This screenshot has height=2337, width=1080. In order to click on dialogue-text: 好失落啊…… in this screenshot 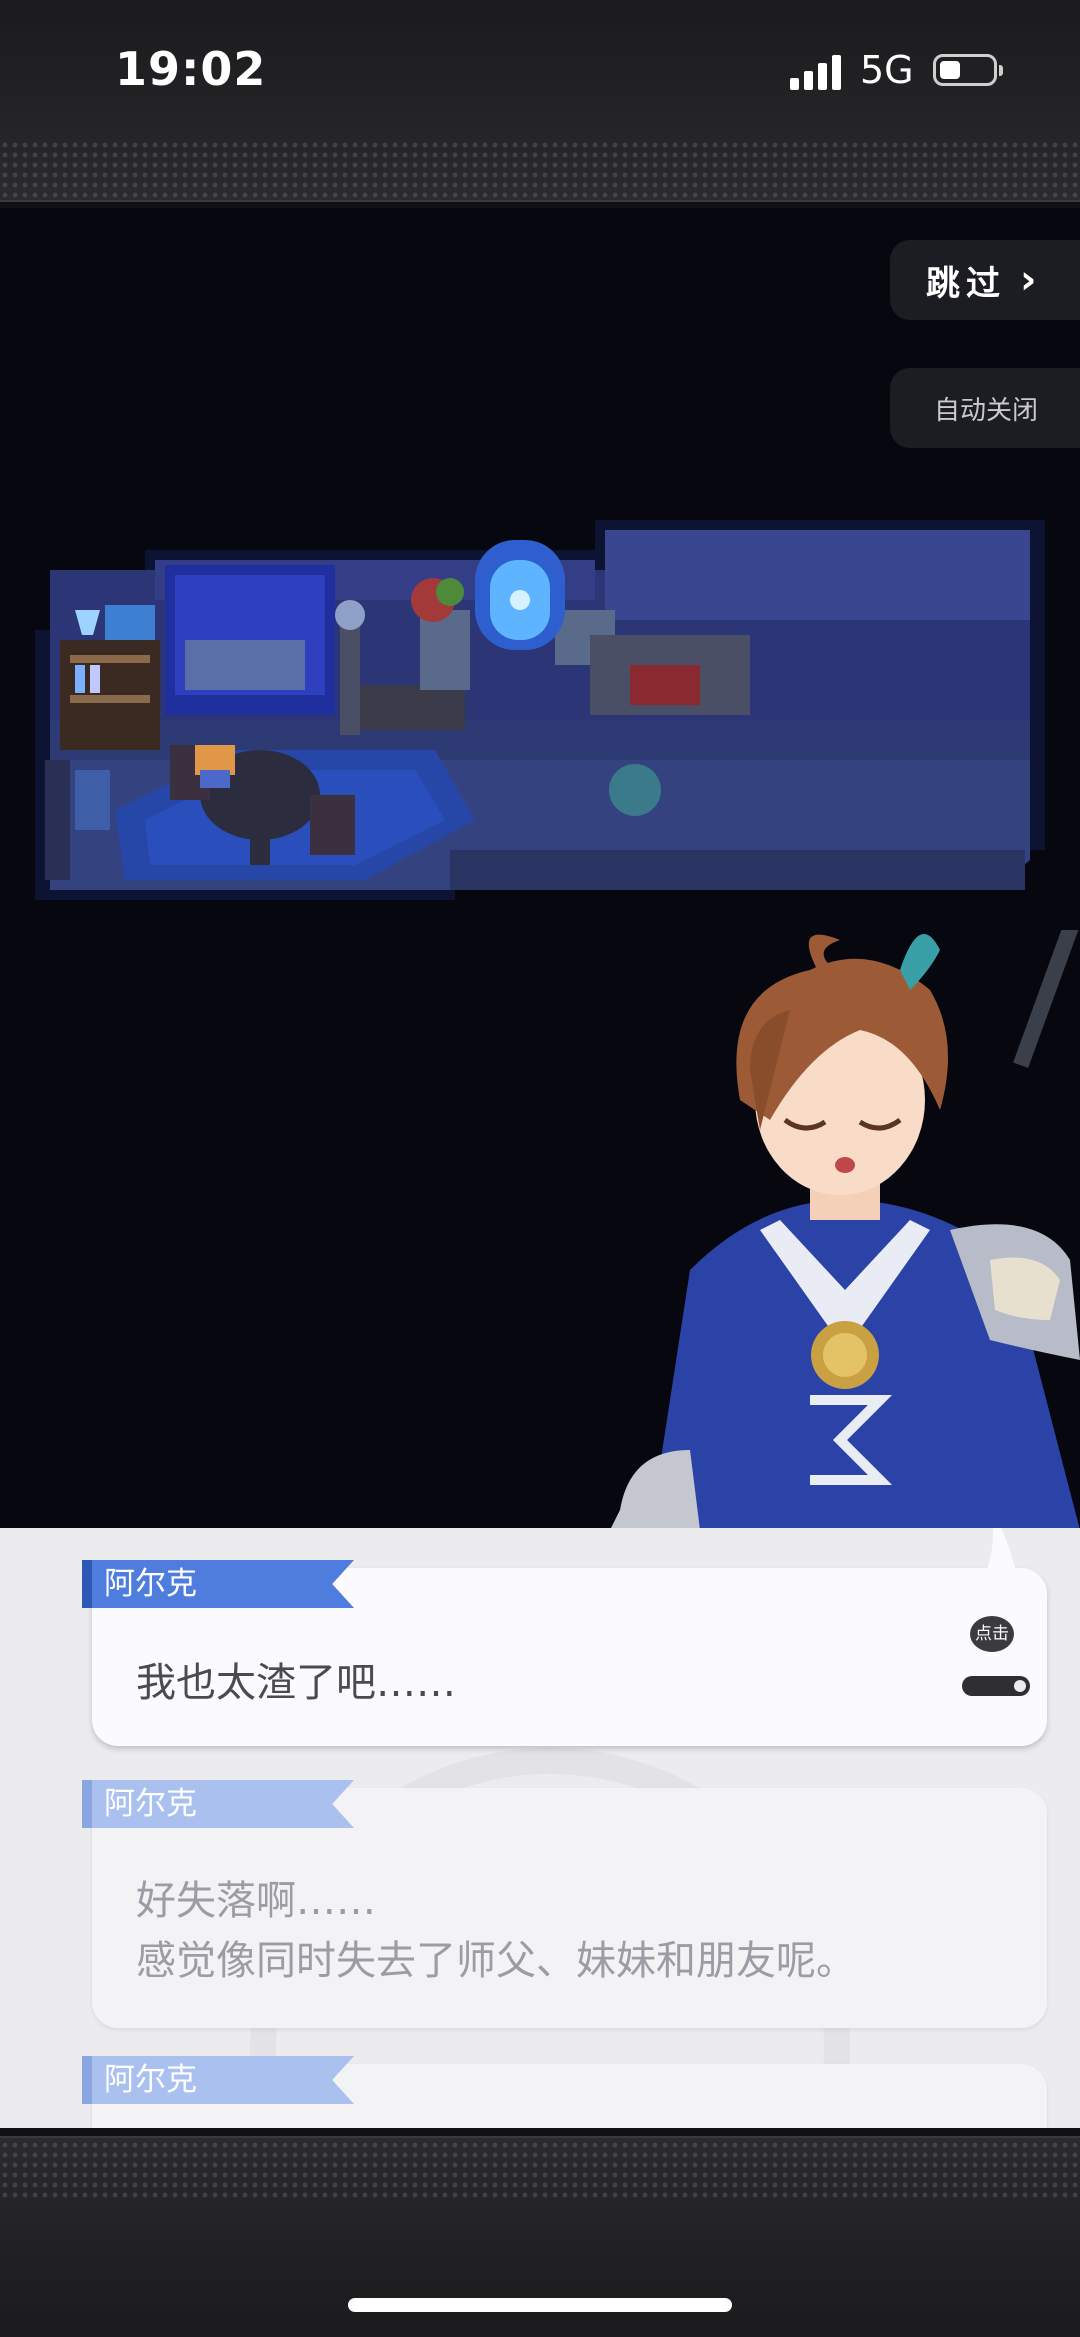, I will do `click(256, 1901)`.